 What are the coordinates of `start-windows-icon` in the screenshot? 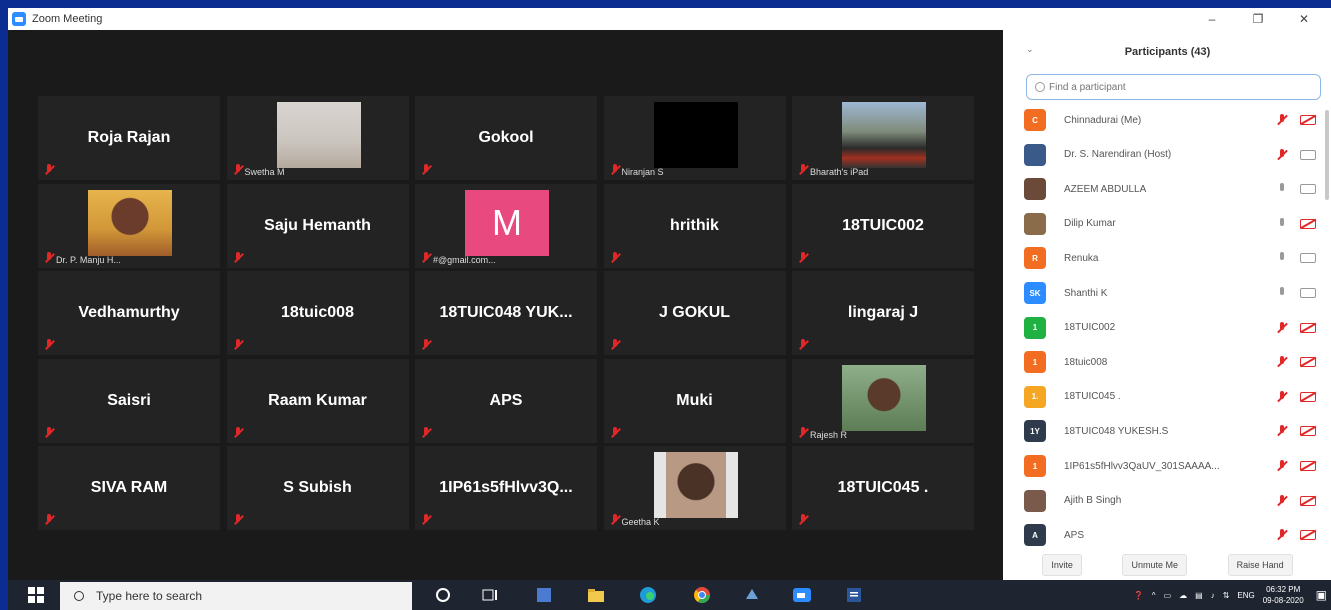 It's located at (36, 595).